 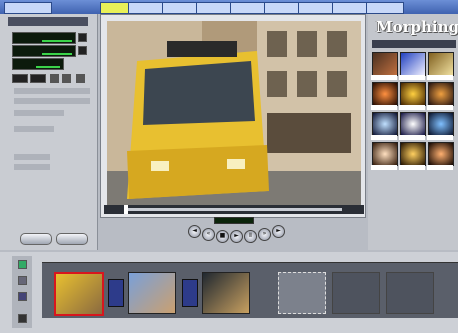 I want to click on settings-icon, so click(x=22, y=318).